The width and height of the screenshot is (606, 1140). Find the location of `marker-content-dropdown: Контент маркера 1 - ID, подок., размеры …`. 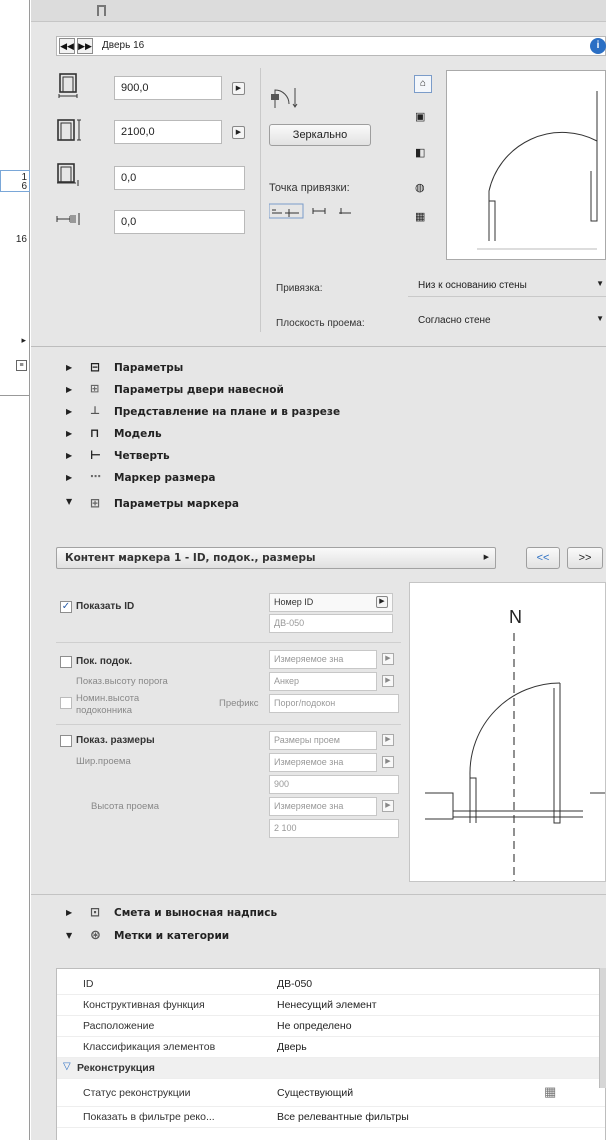

marker-content-dropdown: Контент маркера 1 - ID, подок., размеры … is located at coordinates (276, 558).